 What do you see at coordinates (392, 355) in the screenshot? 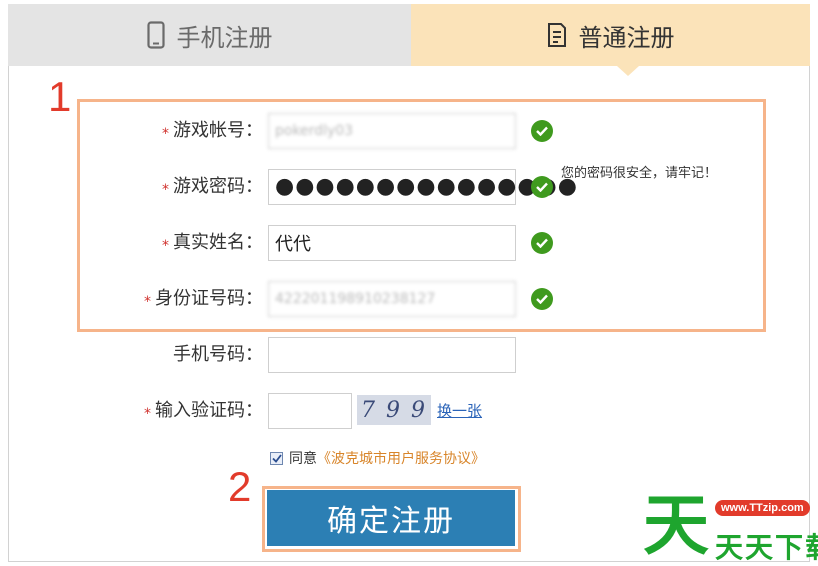
I see `phone-input` at bounding box center [392, 355].